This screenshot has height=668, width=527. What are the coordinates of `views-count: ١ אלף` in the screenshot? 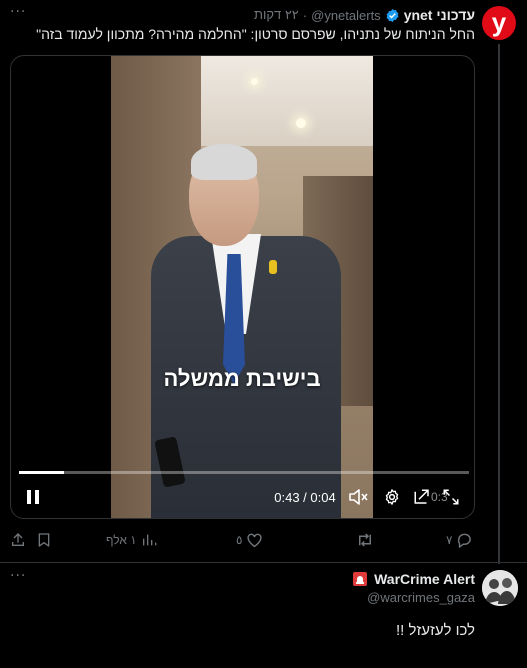 It's located at (121, 540).